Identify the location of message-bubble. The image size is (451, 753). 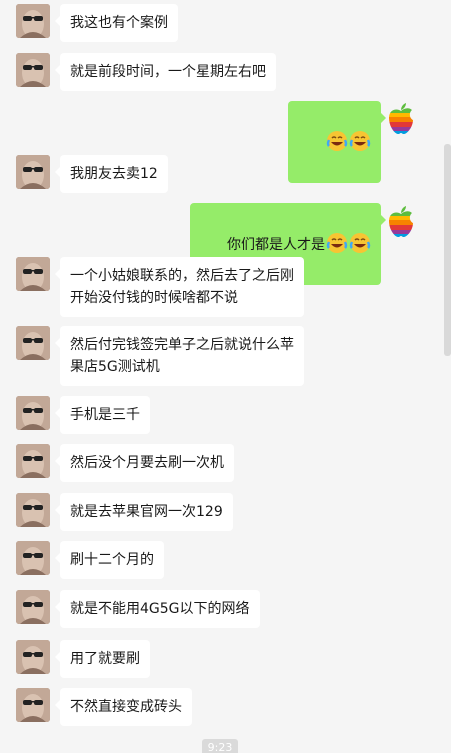
(337, 142).